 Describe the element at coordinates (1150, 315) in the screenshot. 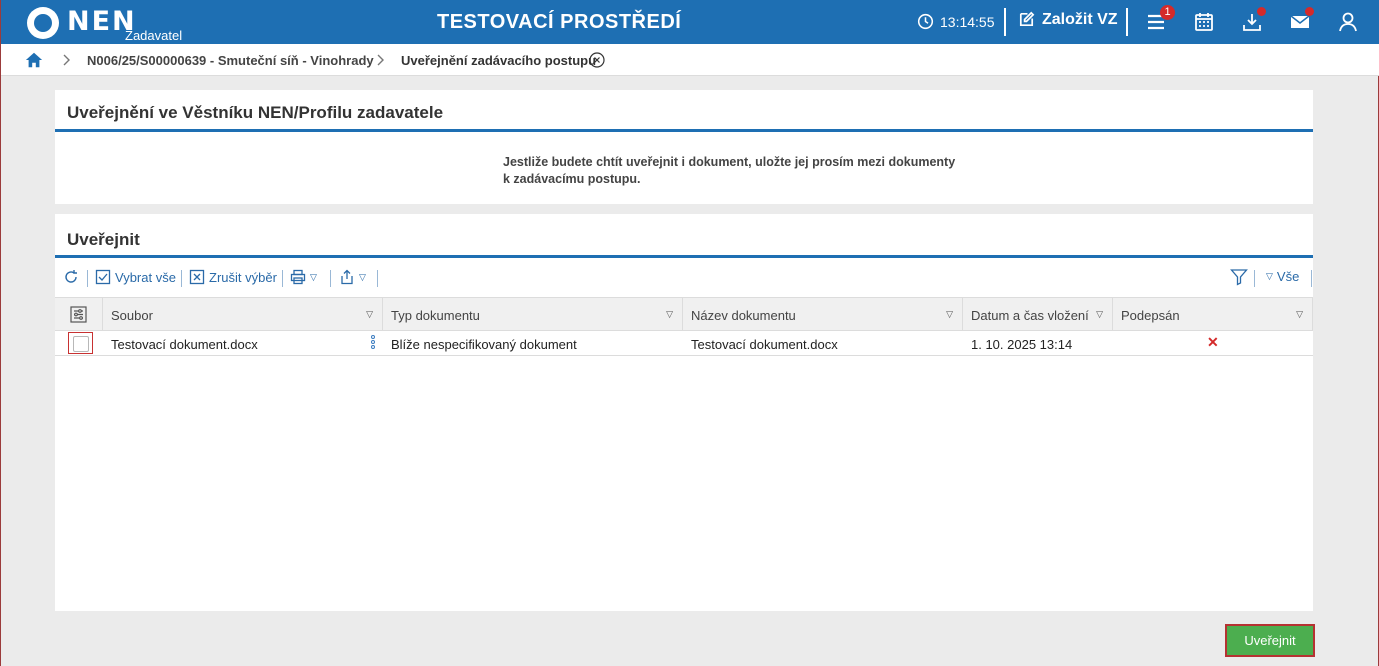

I see `column-label: Podepsán` at that location.